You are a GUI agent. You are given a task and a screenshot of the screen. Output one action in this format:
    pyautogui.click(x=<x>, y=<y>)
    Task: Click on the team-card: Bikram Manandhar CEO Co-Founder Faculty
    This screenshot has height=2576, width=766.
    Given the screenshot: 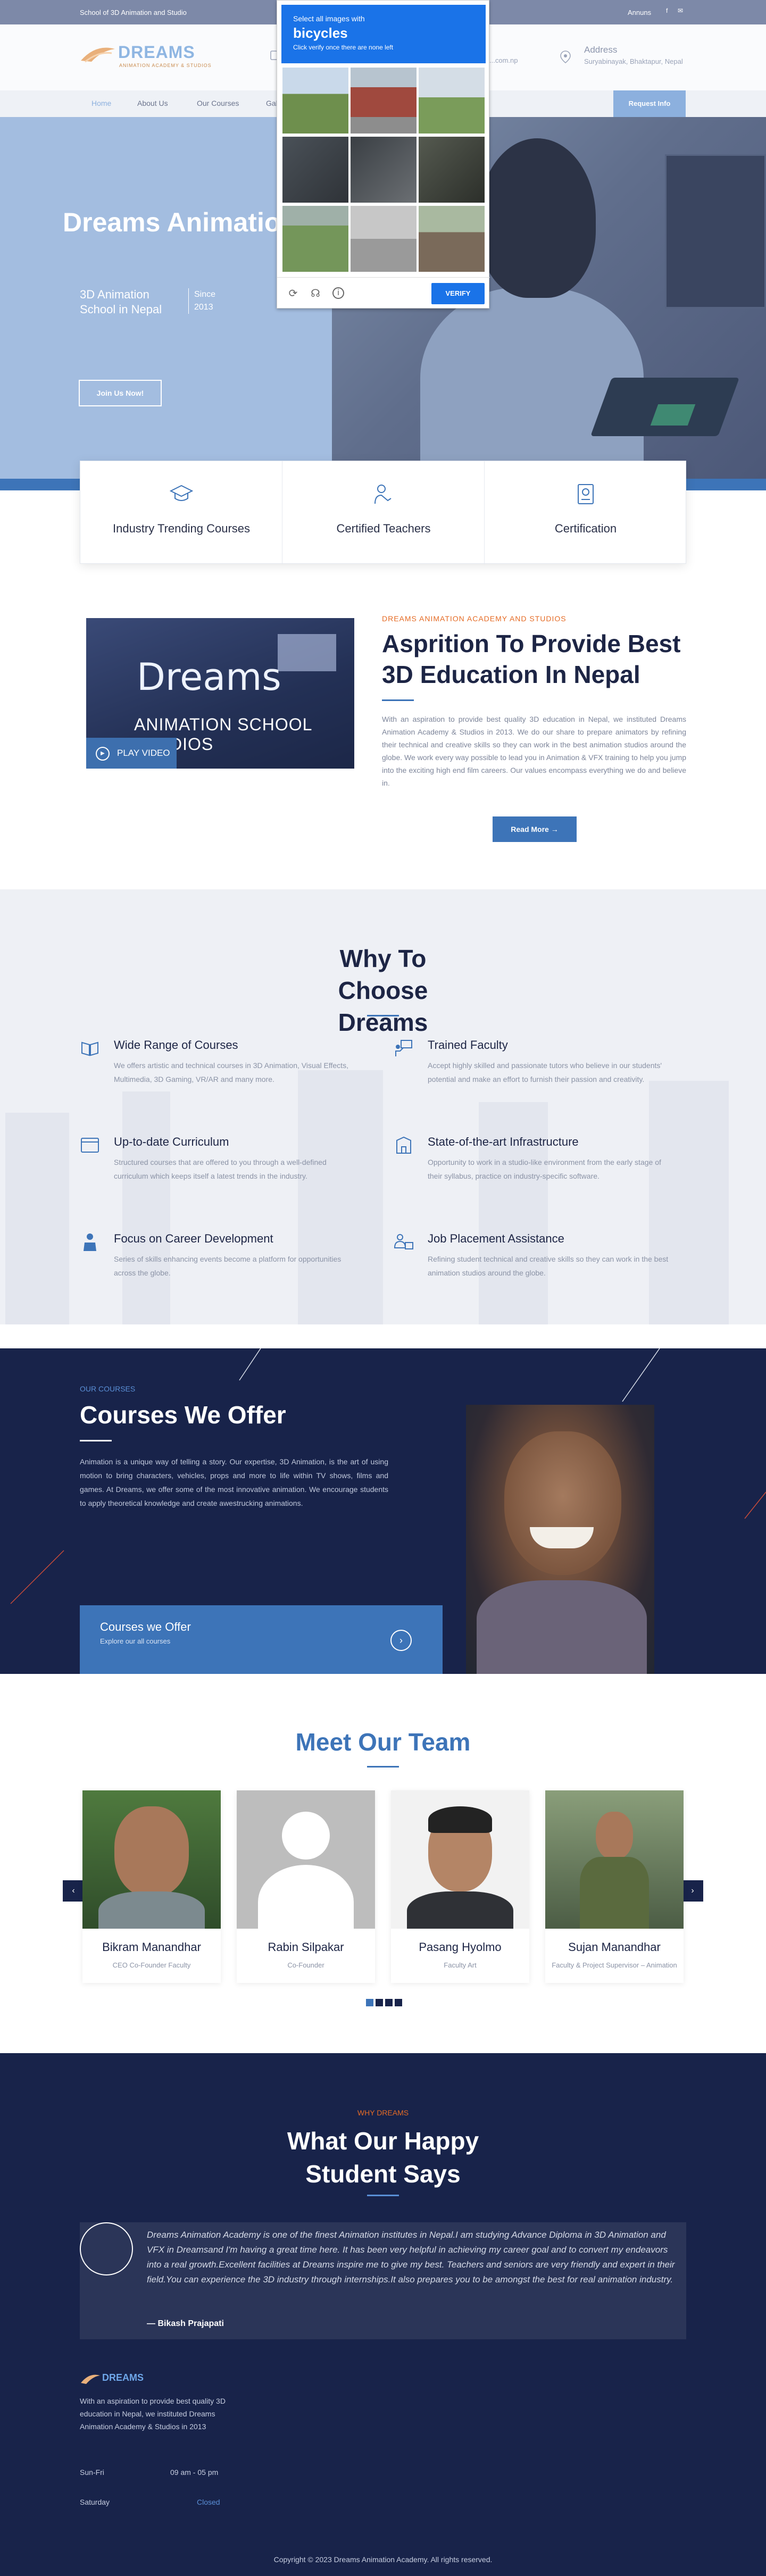 What is the action you would take?
    pyautogui.click(x=151, y=1886)
    